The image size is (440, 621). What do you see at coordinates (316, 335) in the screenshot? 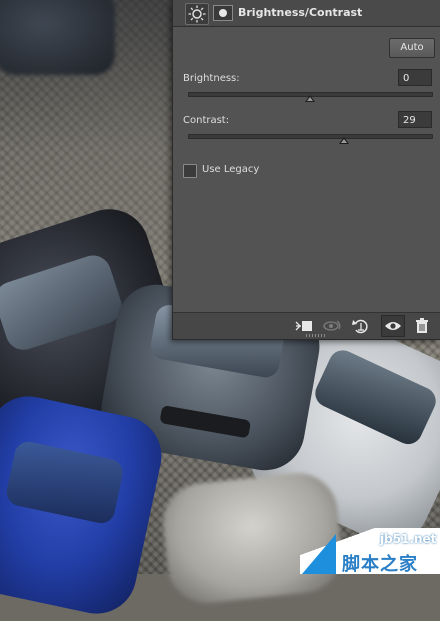
I see `panel-resize-grip` at bounding box center [316, 335].